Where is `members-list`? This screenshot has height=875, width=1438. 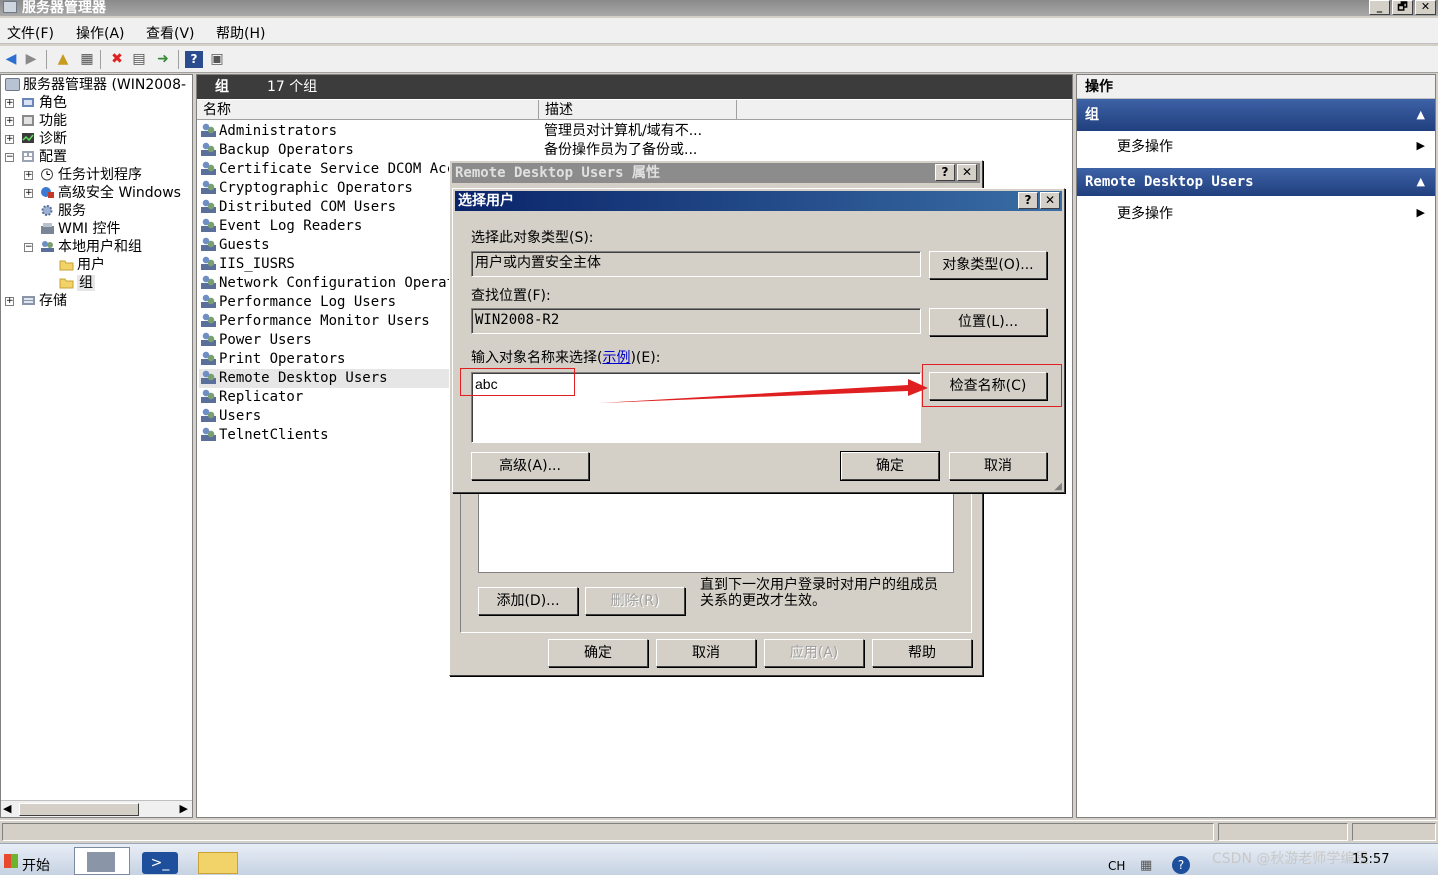 members-list is located at coordinates (716, 532).